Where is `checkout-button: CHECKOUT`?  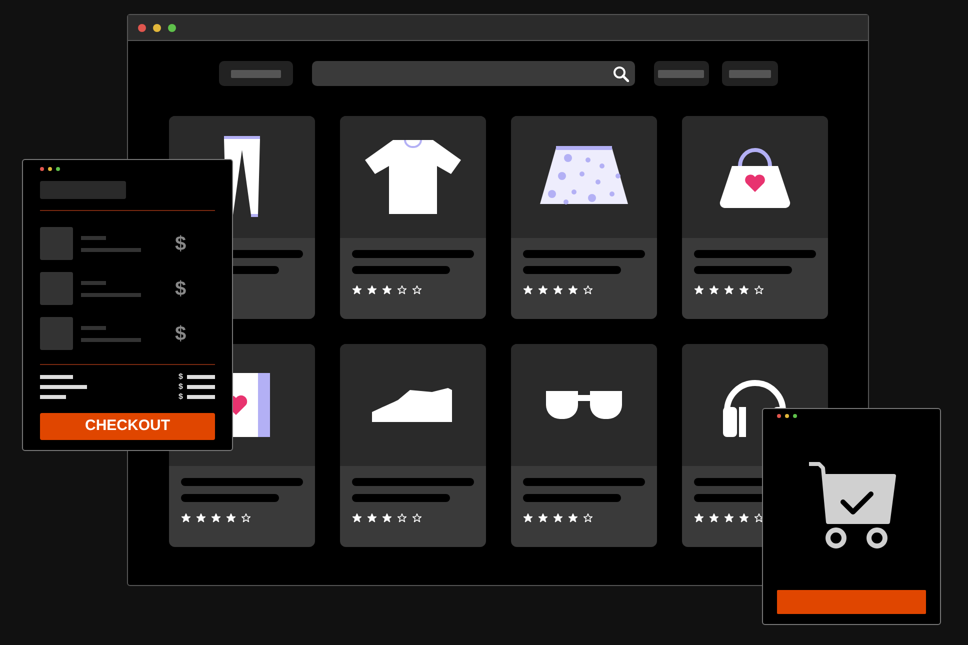
checkout-button: CHECKOUT is located at coordinates (127, 426).